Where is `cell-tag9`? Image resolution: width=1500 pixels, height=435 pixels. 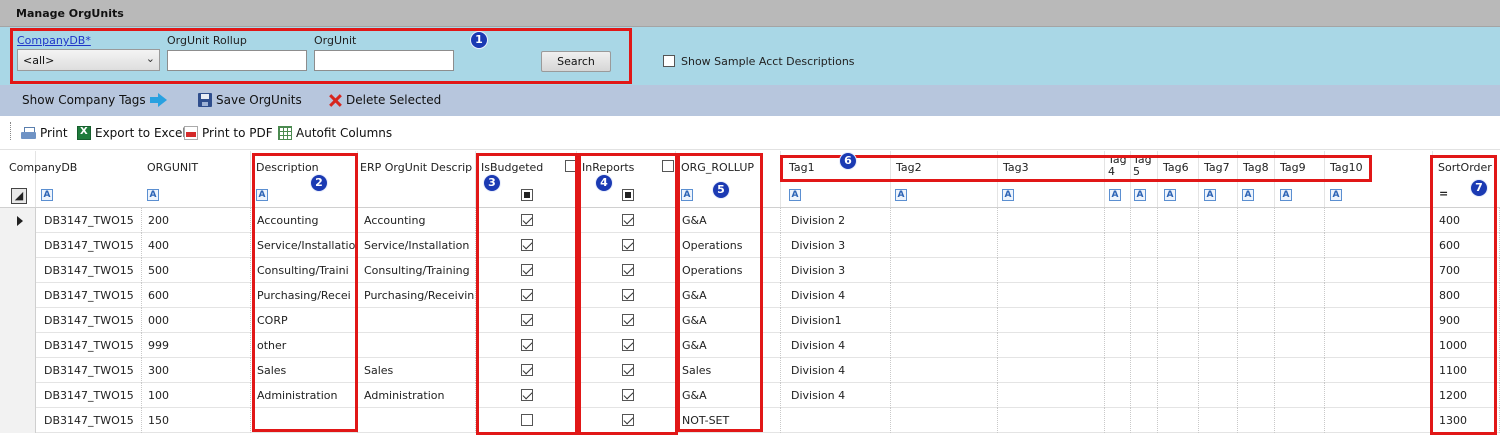 cell-tag9 is located at coordinates (1300, 420).